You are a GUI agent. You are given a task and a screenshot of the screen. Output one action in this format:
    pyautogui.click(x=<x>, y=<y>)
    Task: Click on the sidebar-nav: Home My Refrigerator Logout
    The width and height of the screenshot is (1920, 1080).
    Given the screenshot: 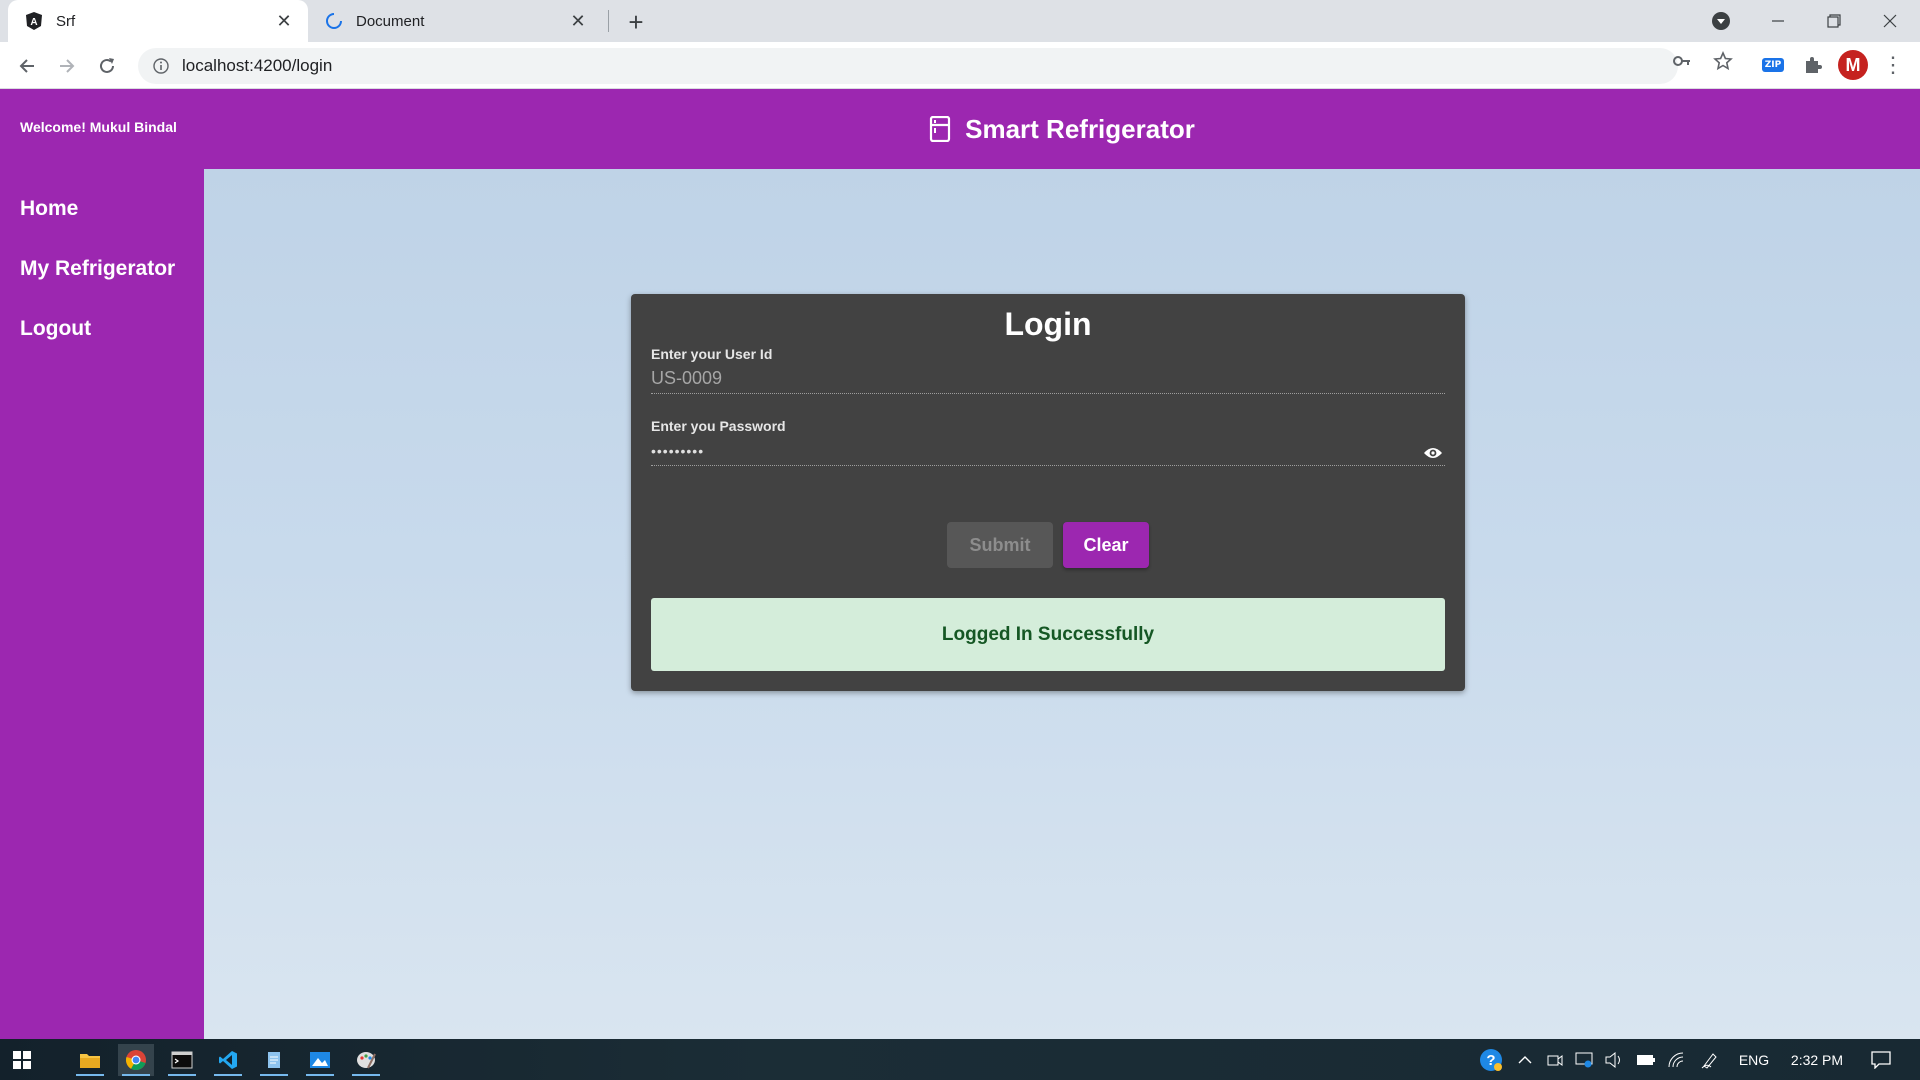 What is the action you would take?
    pyautogui.click(x=97, y=287)
    